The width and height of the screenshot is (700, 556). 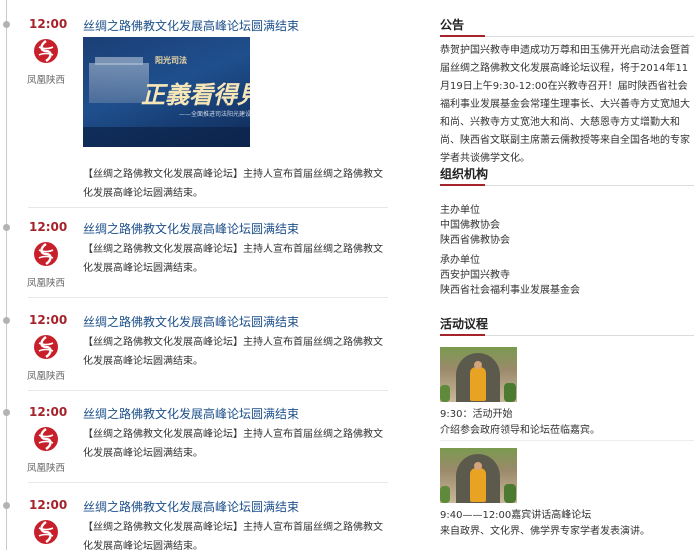 I want to click on org-heading: 组织机构, so click(x=464, y=174).